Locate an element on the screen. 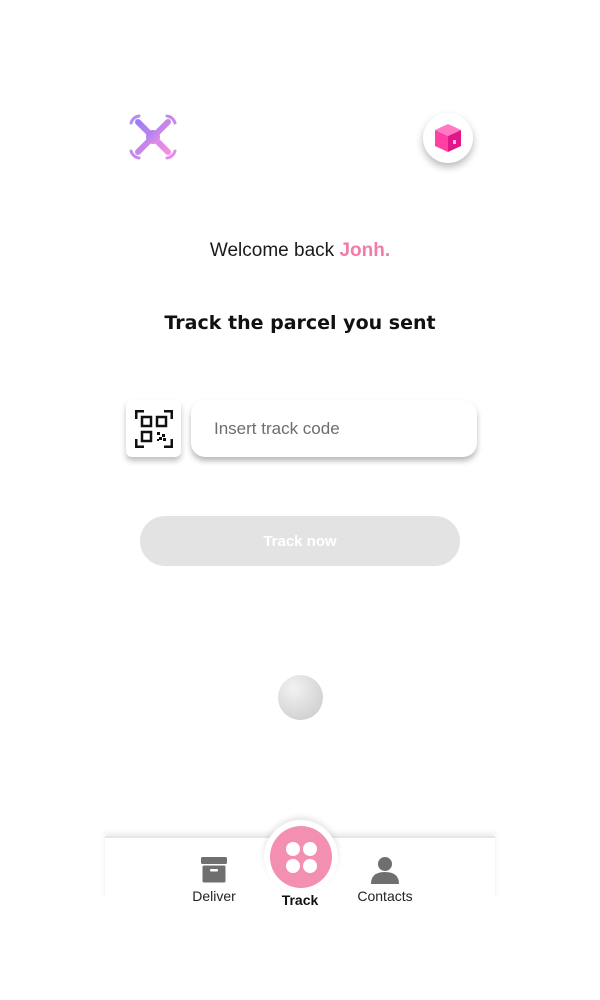 Image resolution: width=600 pixels, height=1000 pixels. loading-indicator is located at coordinates (300, 697).